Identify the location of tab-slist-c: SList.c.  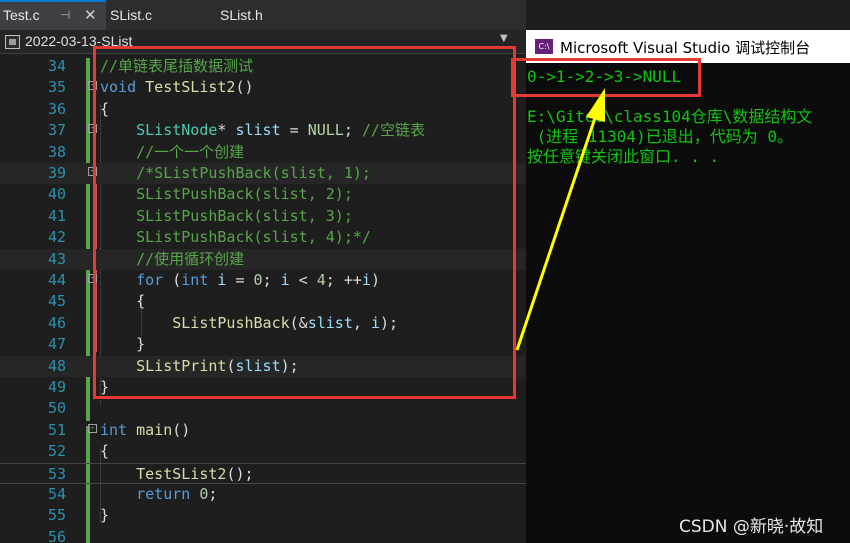
(131, 15).